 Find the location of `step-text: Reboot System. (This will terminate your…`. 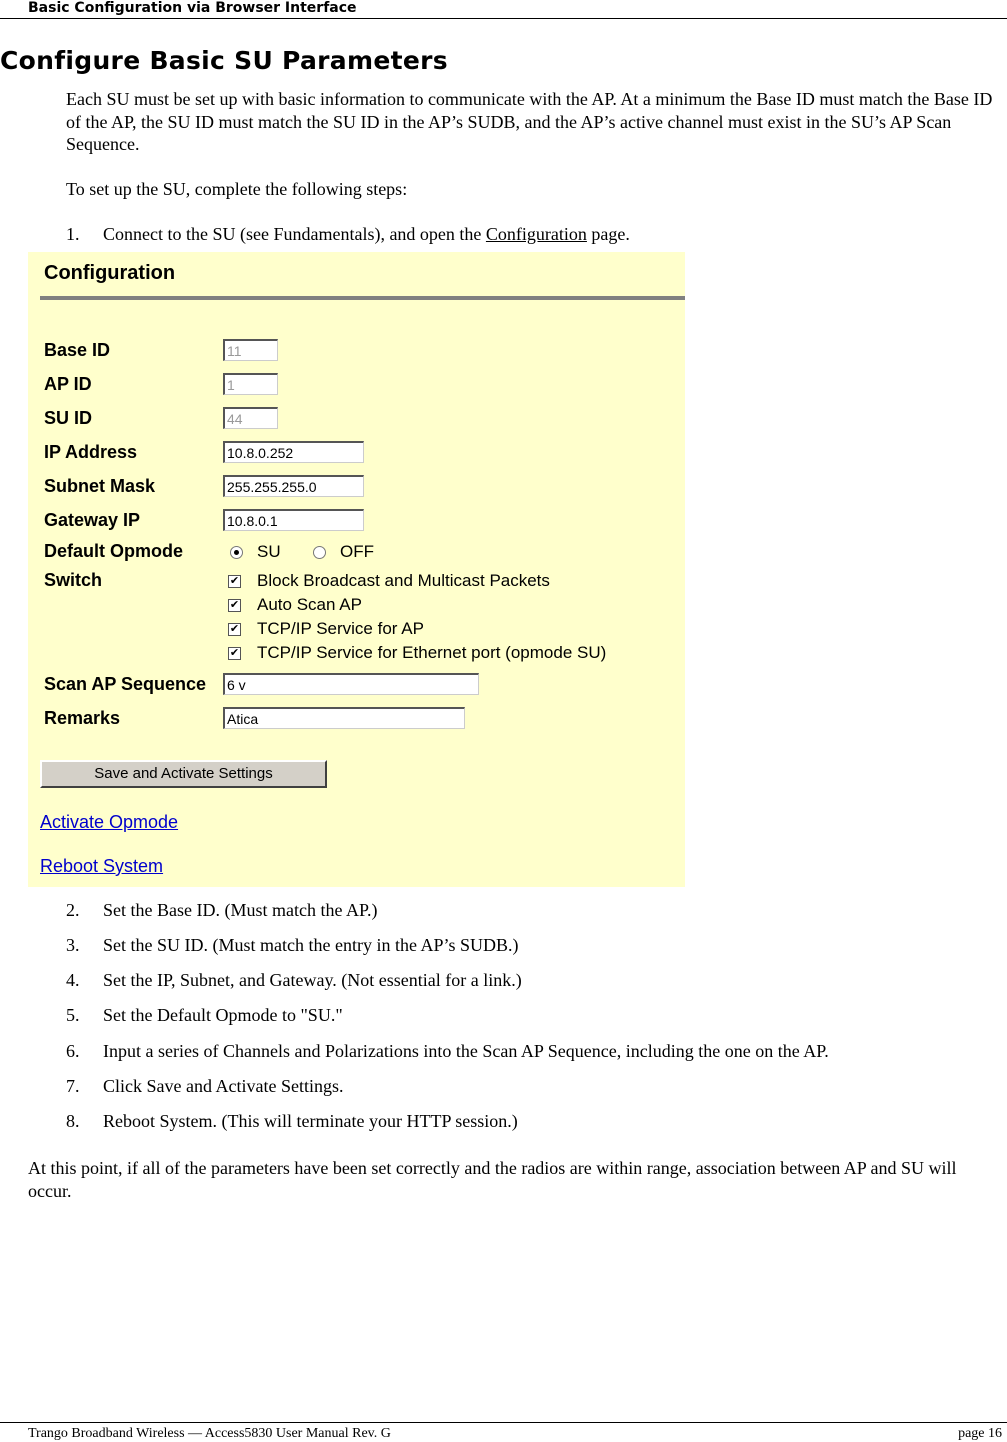

step-text: Reboot System. (This will terminate your… is located at coordinates (310, 1121).